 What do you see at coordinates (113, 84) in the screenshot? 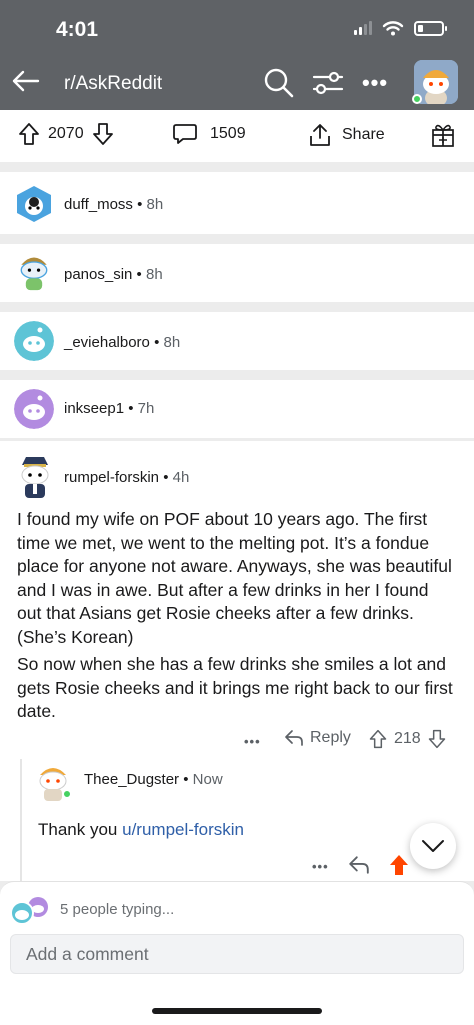
I see `subreddit-title: r/AskReddit` at bounding box center [113, 84].